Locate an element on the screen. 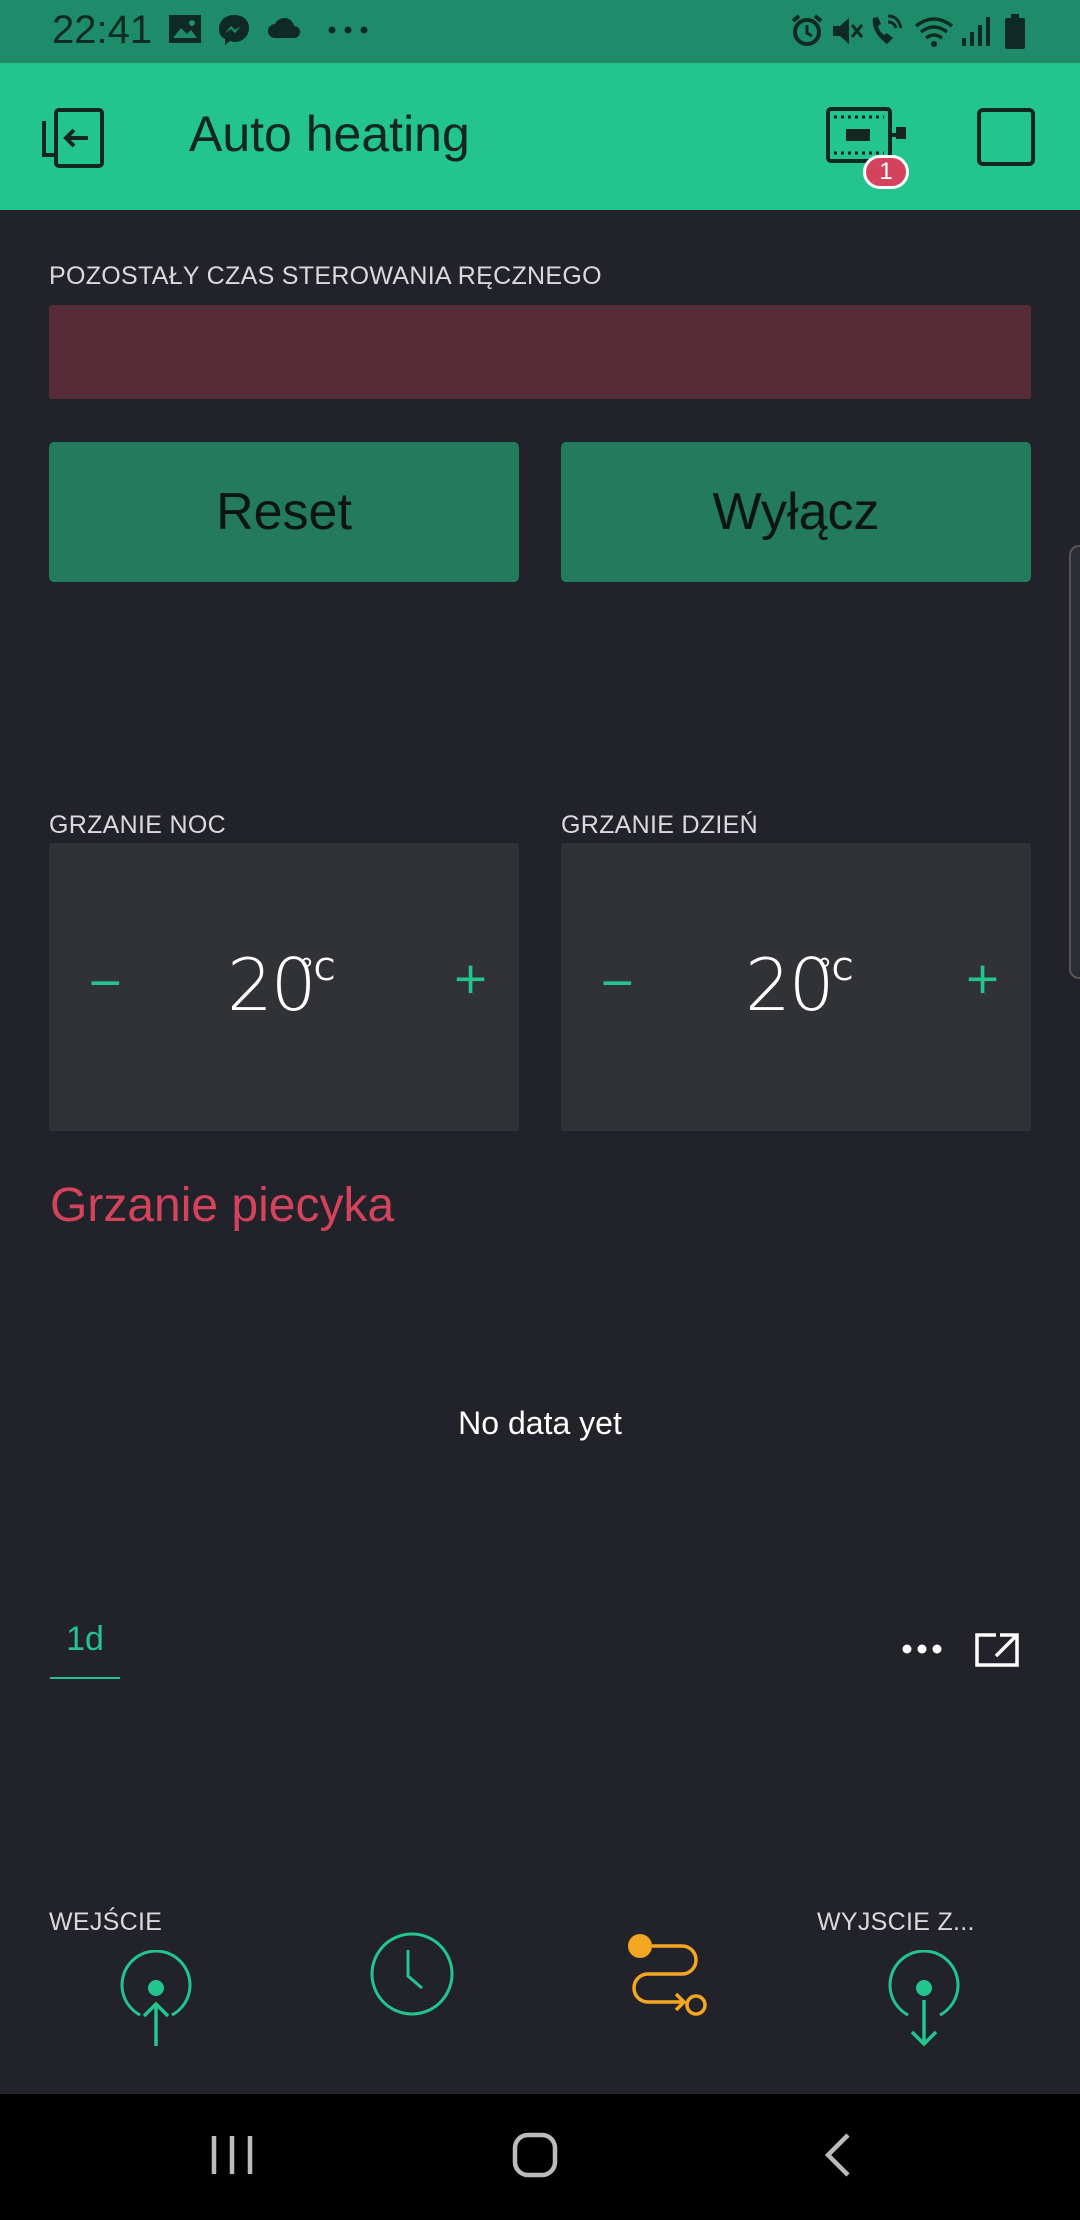 The width and height of the screenshot is (1080, 2220). device-badge: 1 is located at coordinates (886, 172).